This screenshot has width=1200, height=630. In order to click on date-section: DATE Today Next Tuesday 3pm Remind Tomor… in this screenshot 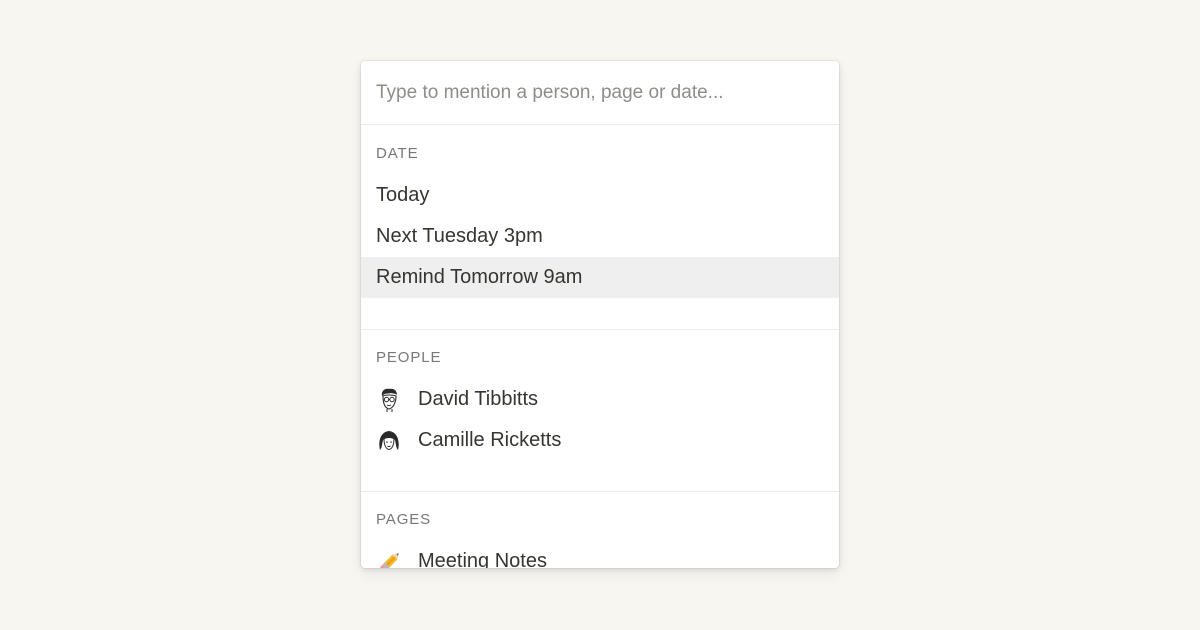, I will do `click(600, 234)`.